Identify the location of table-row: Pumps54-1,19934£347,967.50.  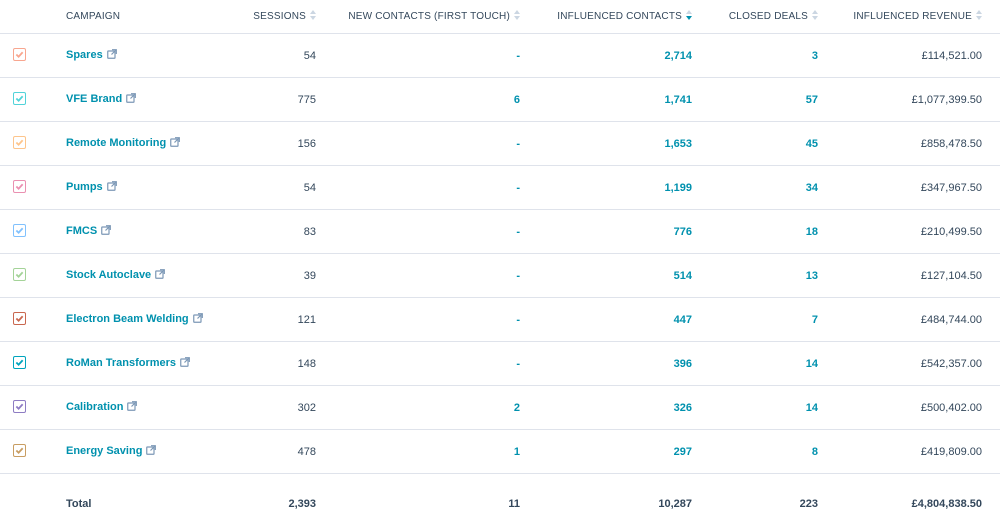
(500, 188).